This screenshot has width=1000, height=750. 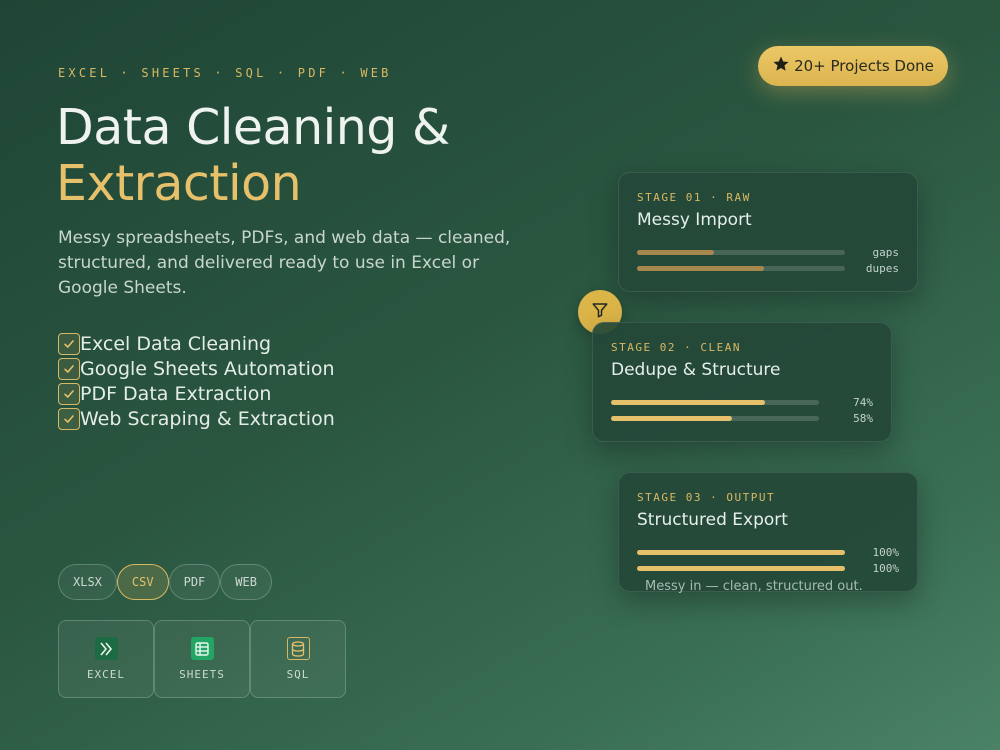 I want to click on tile-sheets: SHEETS, so click(x=202, y=659).